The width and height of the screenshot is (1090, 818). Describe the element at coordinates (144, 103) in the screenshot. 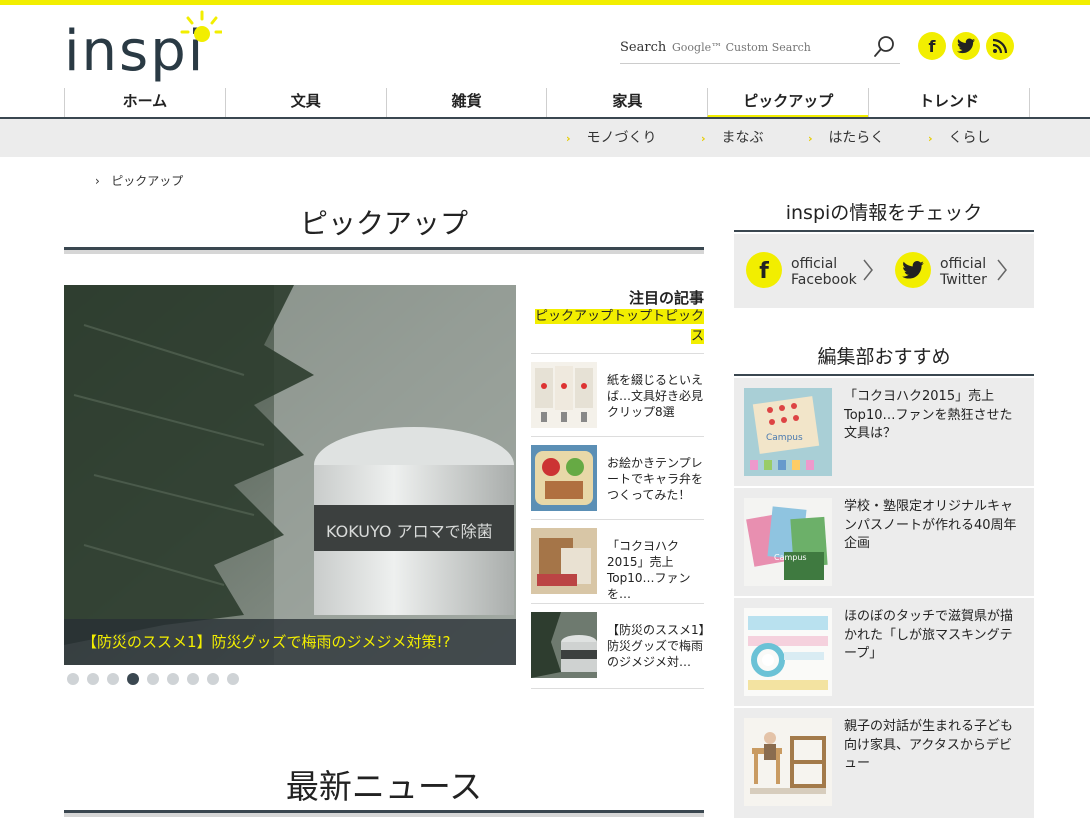

I see `nav-item-home: ホーム` at that location.